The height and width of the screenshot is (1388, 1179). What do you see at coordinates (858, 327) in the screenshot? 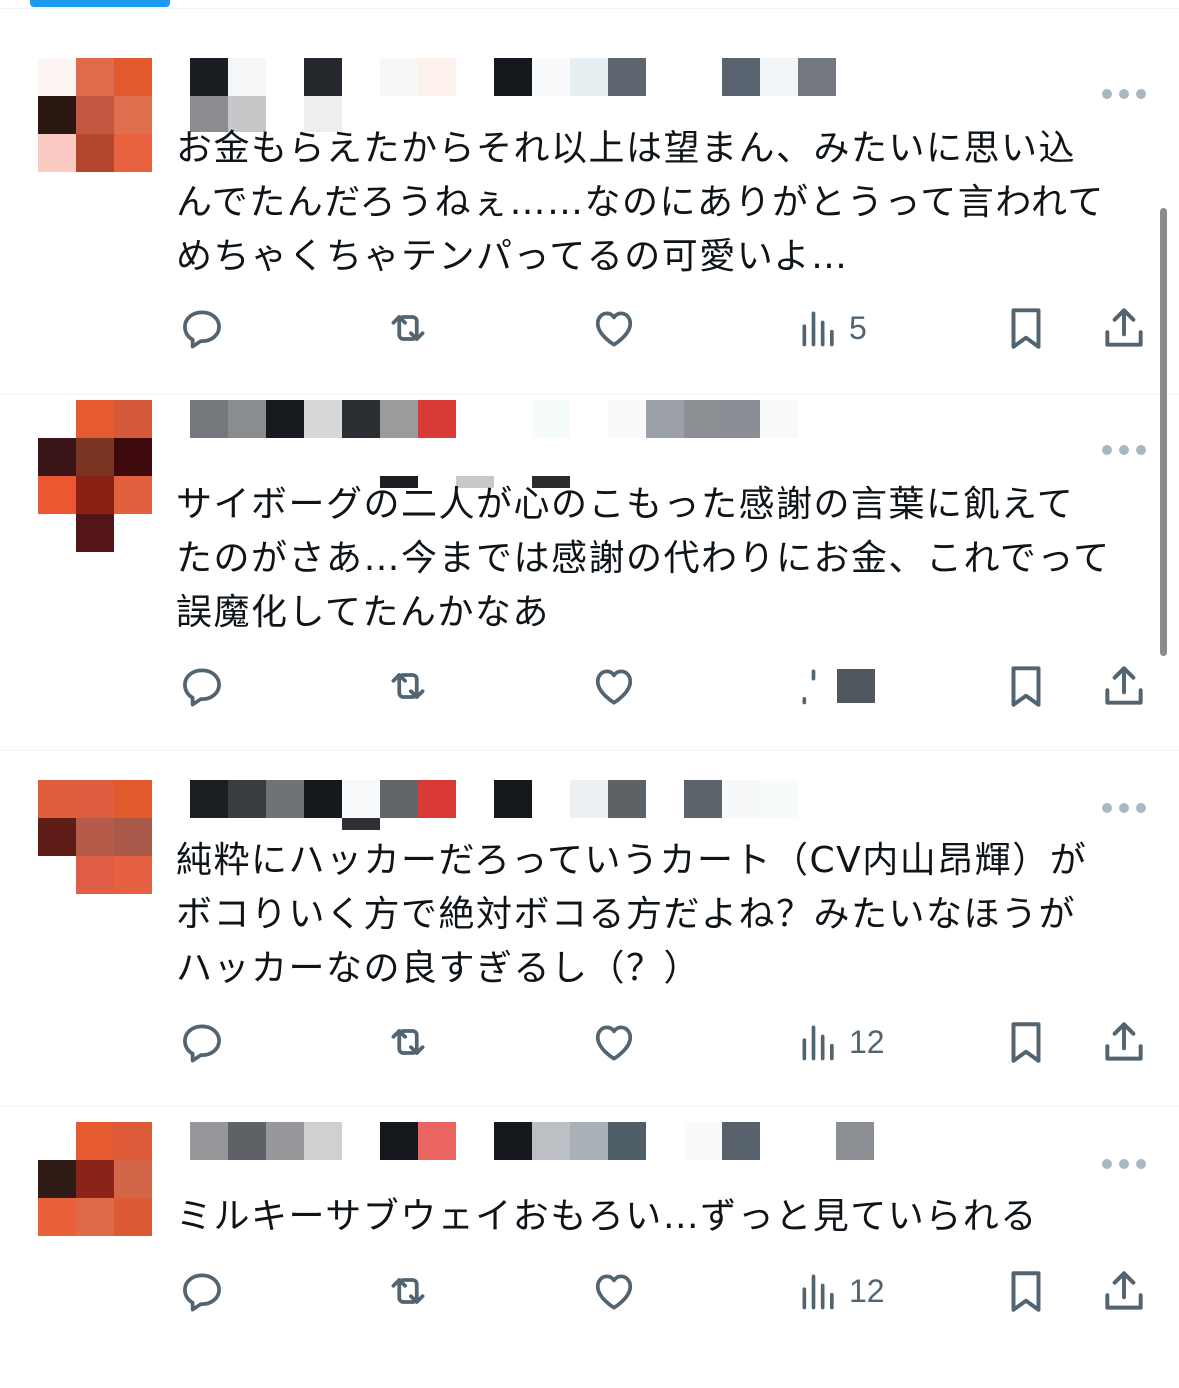
I see `views-count: 5` at bounding box center [858, 327].